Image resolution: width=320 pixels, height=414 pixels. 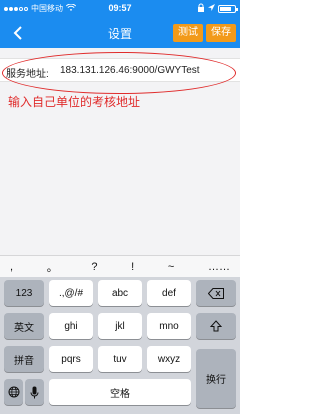 I want to click on globe-button, so click(x=13, y=392).